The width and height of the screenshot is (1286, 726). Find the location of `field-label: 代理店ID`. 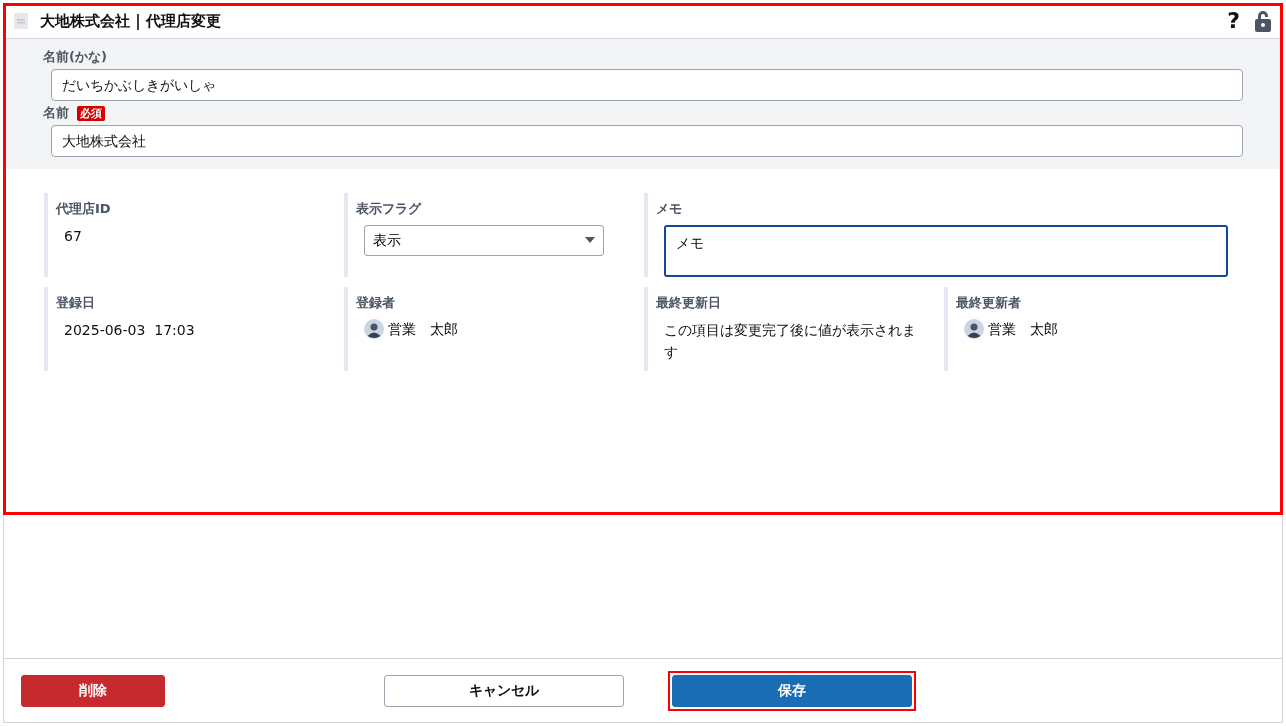

field-label: 代理店ID is located at coordinates (84, 209).